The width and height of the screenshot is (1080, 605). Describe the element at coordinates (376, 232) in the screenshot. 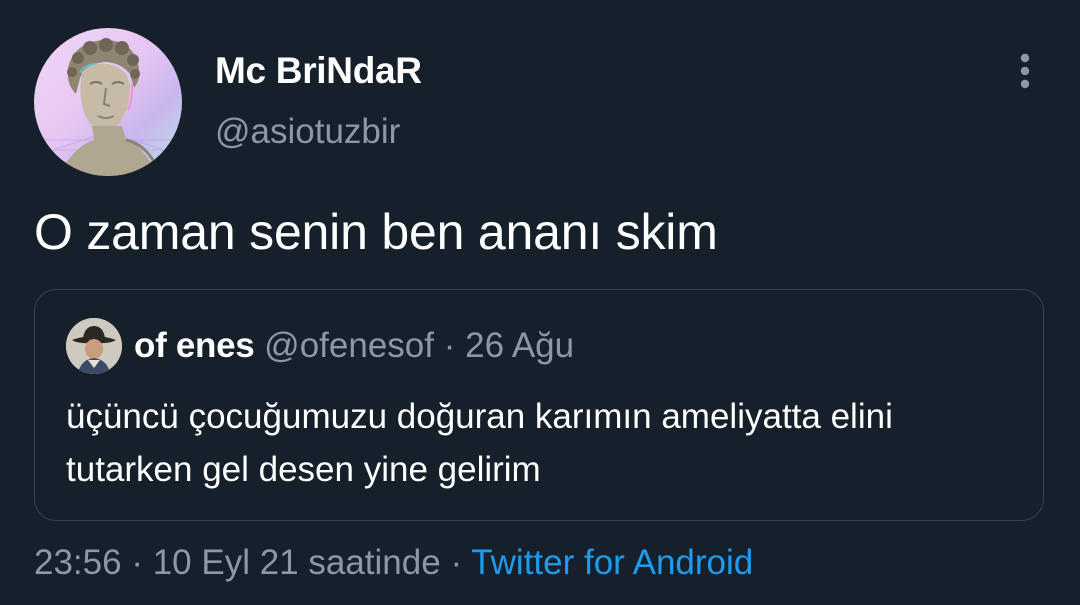

I see `tweet-text: O zaman senin ben ananı skim` at that location.